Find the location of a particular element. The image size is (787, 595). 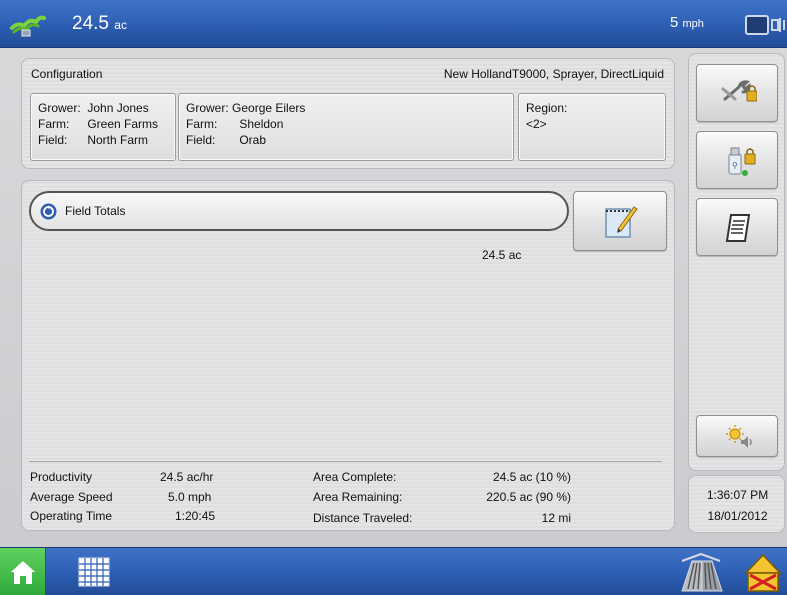

distance-traveled-value: 12 mi is located at coordinates (556, 518).